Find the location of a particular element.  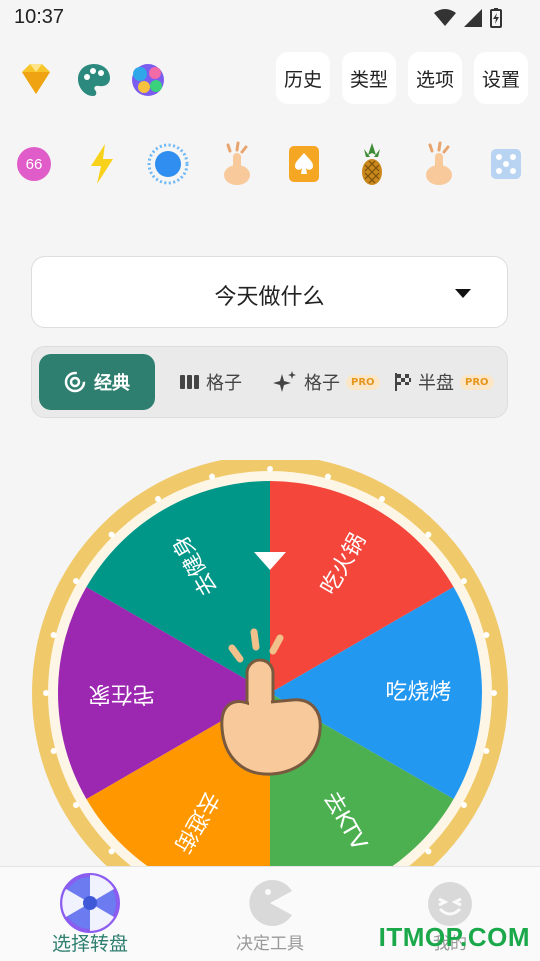

number-66-icon: 66 is located at coordinates (34, 164).